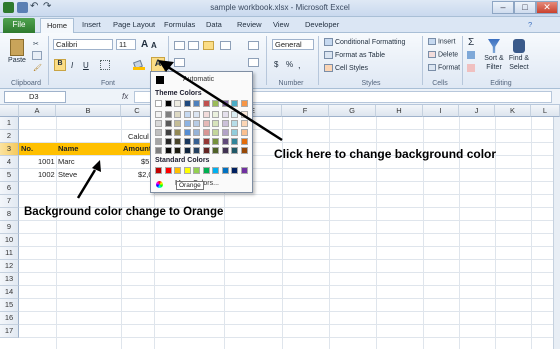 Image resolution: width=560 pixels, height=349 pixels. I want to click on format-as-table-button: Format as Table, so click(354, 55).